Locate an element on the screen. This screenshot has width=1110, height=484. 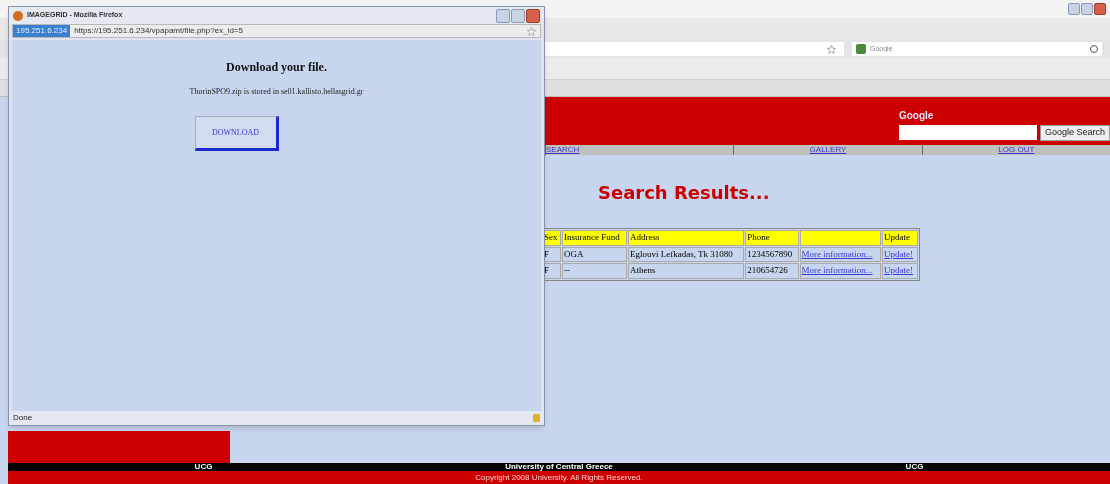
nav-link: GALLERY is located at coordinates (827, 150).